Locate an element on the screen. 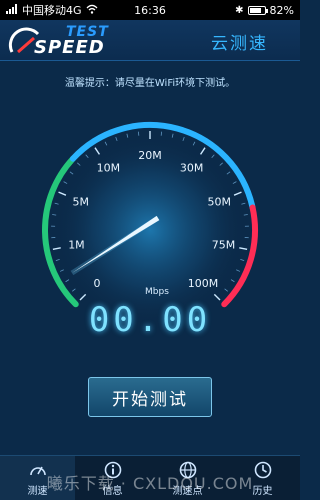  wifi-tip: 温馨提示：请尽量在WiFi环境下测试。 is located at coordinates (150, 83).